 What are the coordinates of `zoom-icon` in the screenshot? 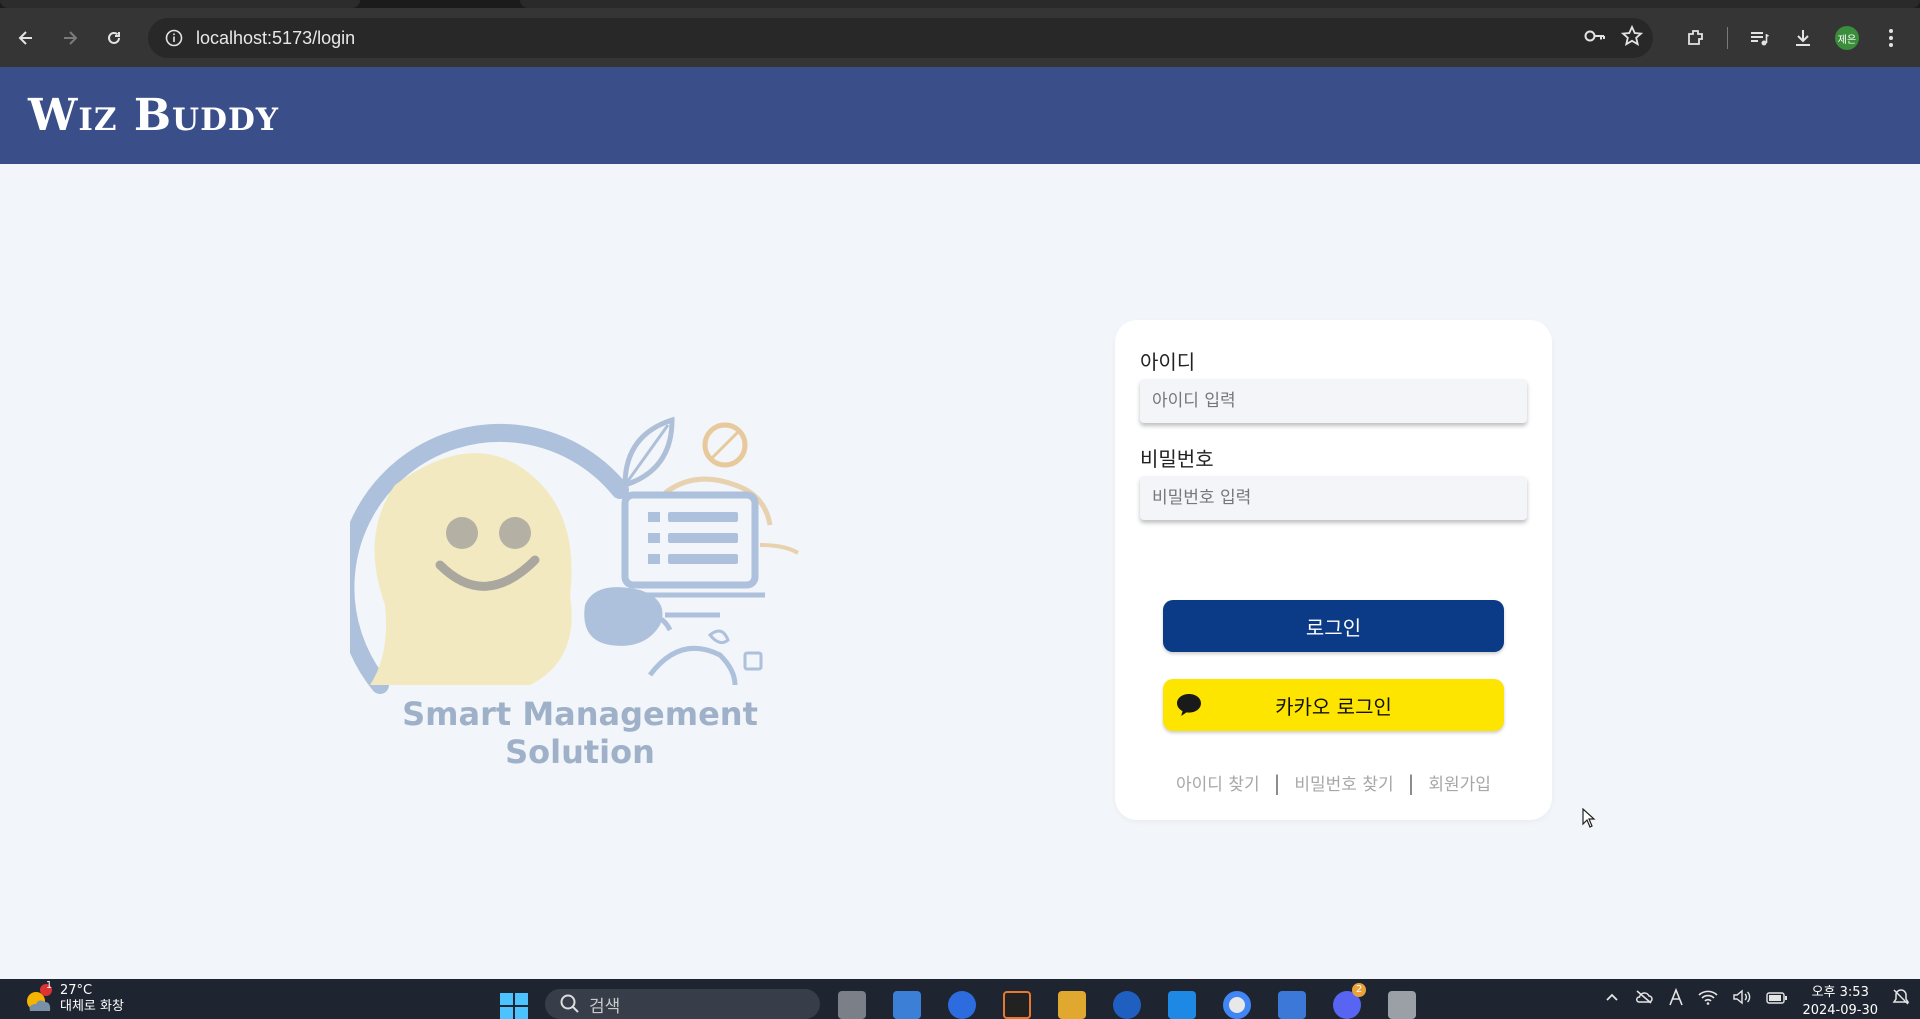 It's located at (962, 1005).